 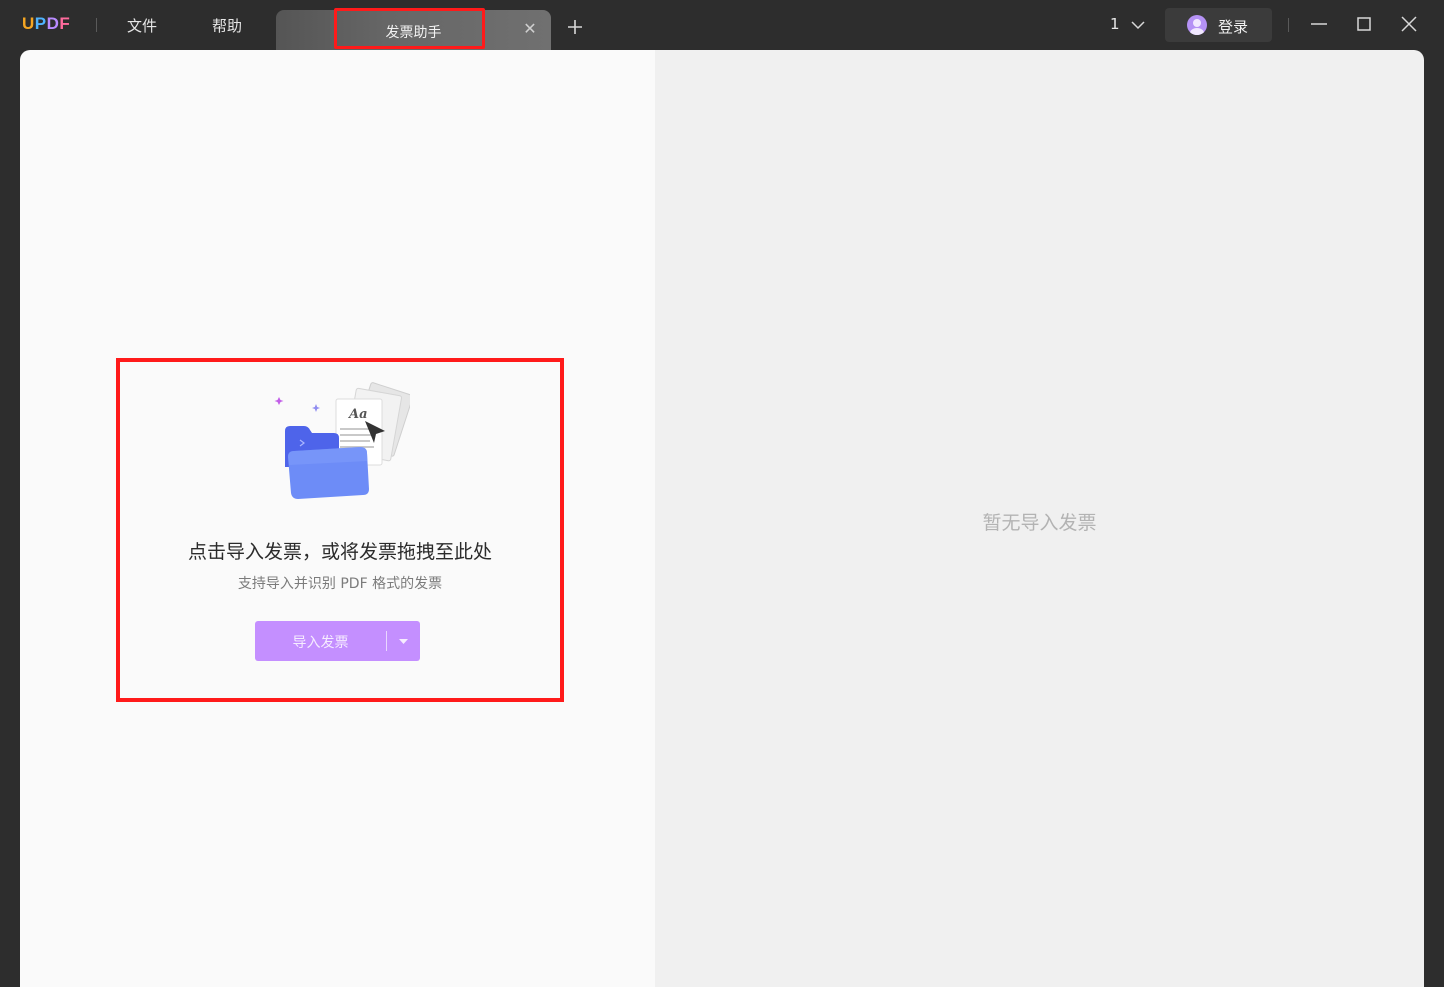 I want to click on window-close-icon, so click(x=1409, y=24).